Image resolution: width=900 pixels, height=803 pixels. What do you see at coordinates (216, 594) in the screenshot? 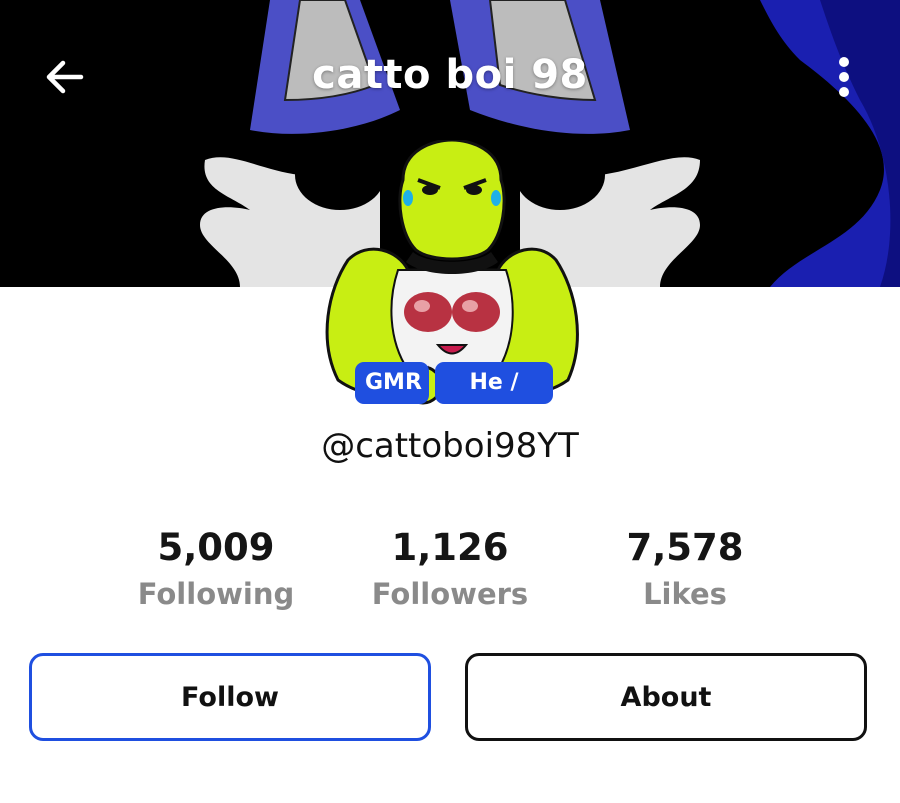
I see `stat-label: Following` at bounding box center [216, 594].